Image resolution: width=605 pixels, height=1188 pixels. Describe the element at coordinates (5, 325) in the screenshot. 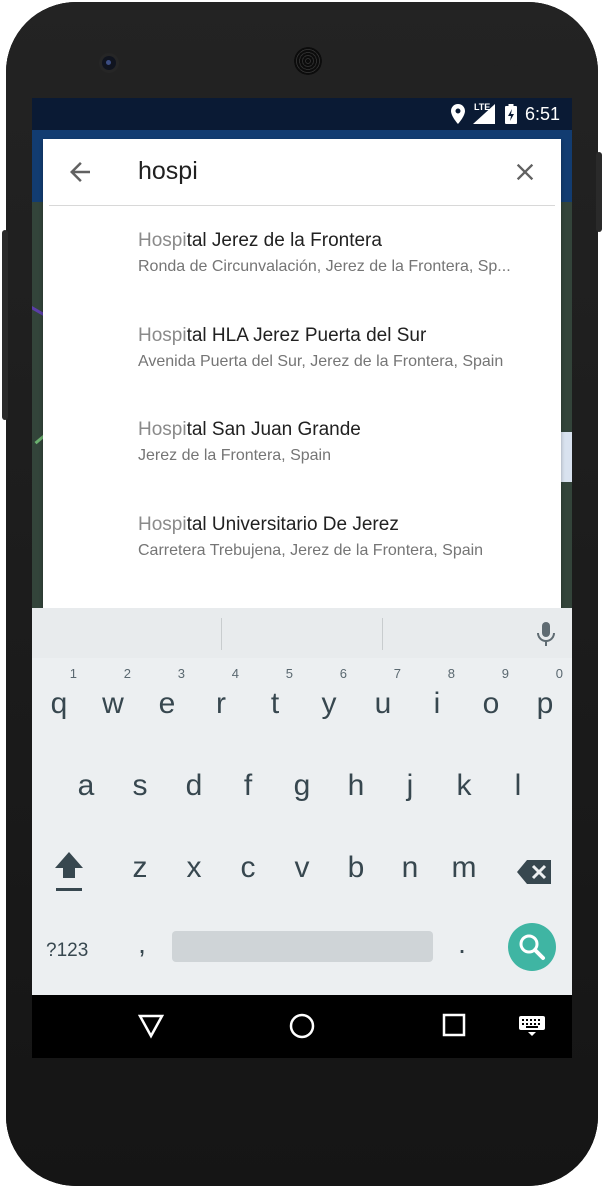

I see `volume-button` at that location.